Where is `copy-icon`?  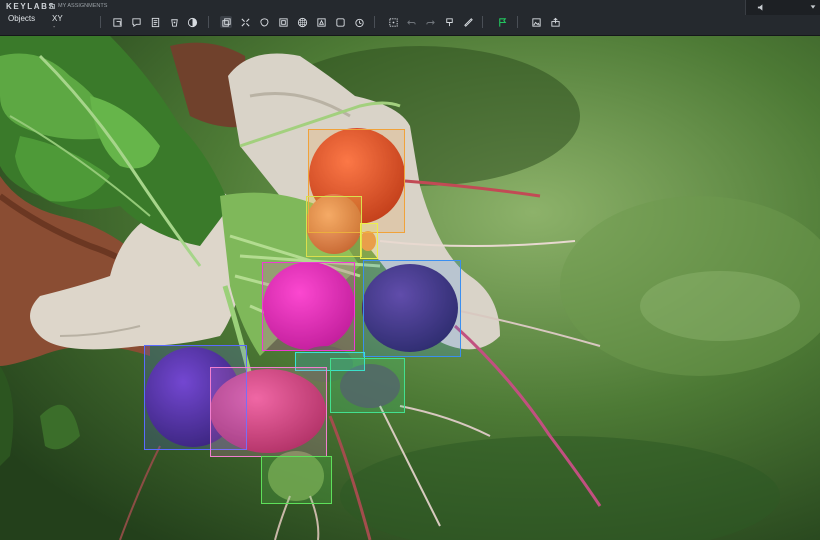 copy-icon is located at coordinates (226, 22).